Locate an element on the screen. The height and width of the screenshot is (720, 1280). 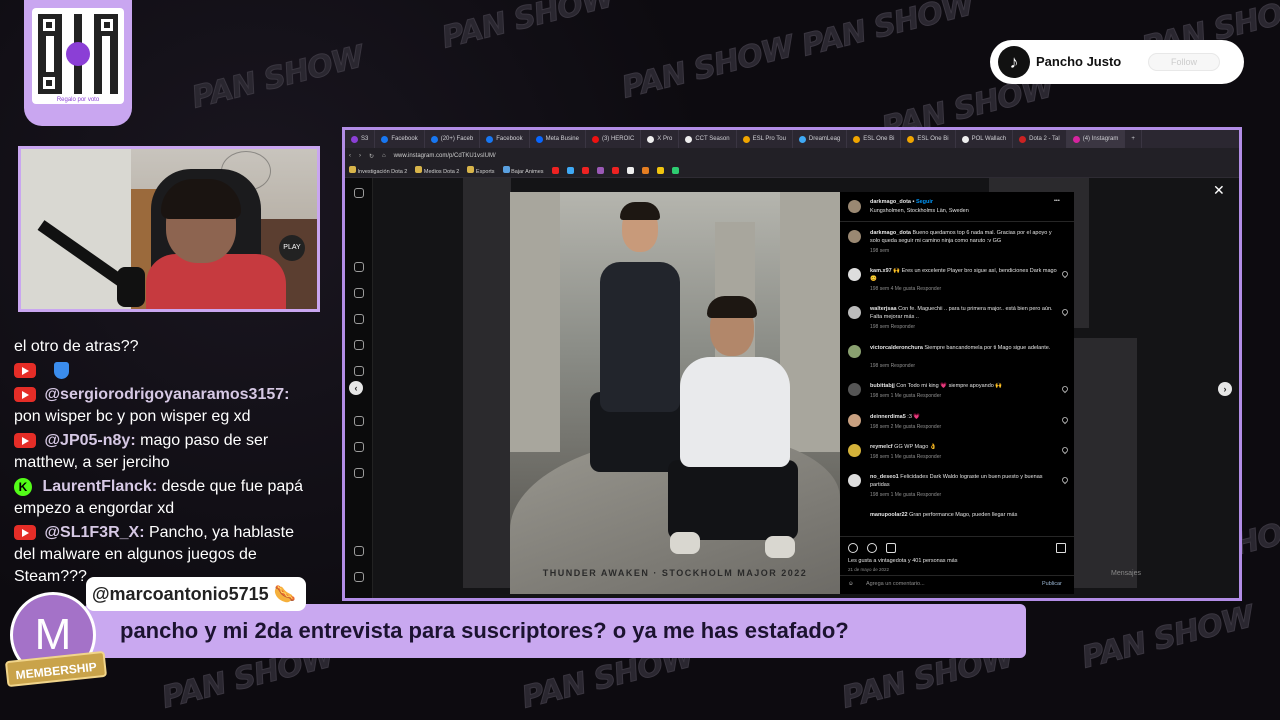
save-icon is located at coordinates (1061, 548).